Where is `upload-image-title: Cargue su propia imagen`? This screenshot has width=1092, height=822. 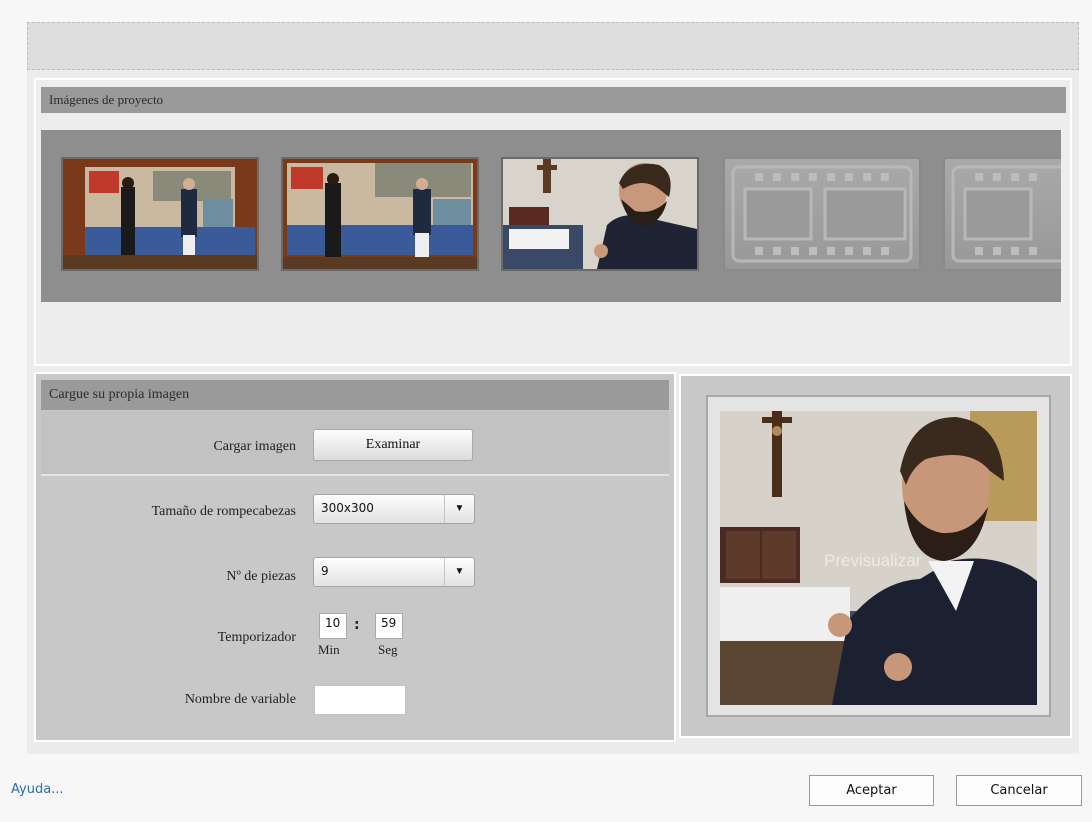
upload-image-title: Cargue su propia imagen is located at coordinates (355, 395).